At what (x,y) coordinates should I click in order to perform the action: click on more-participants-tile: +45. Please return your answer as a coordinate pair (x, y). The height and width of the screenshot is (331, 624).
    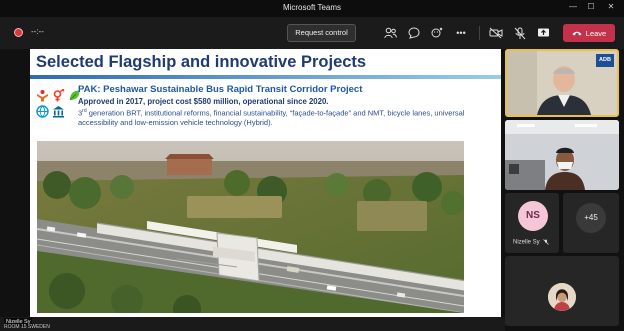
    Looking at the image, I should click on (591, 223).